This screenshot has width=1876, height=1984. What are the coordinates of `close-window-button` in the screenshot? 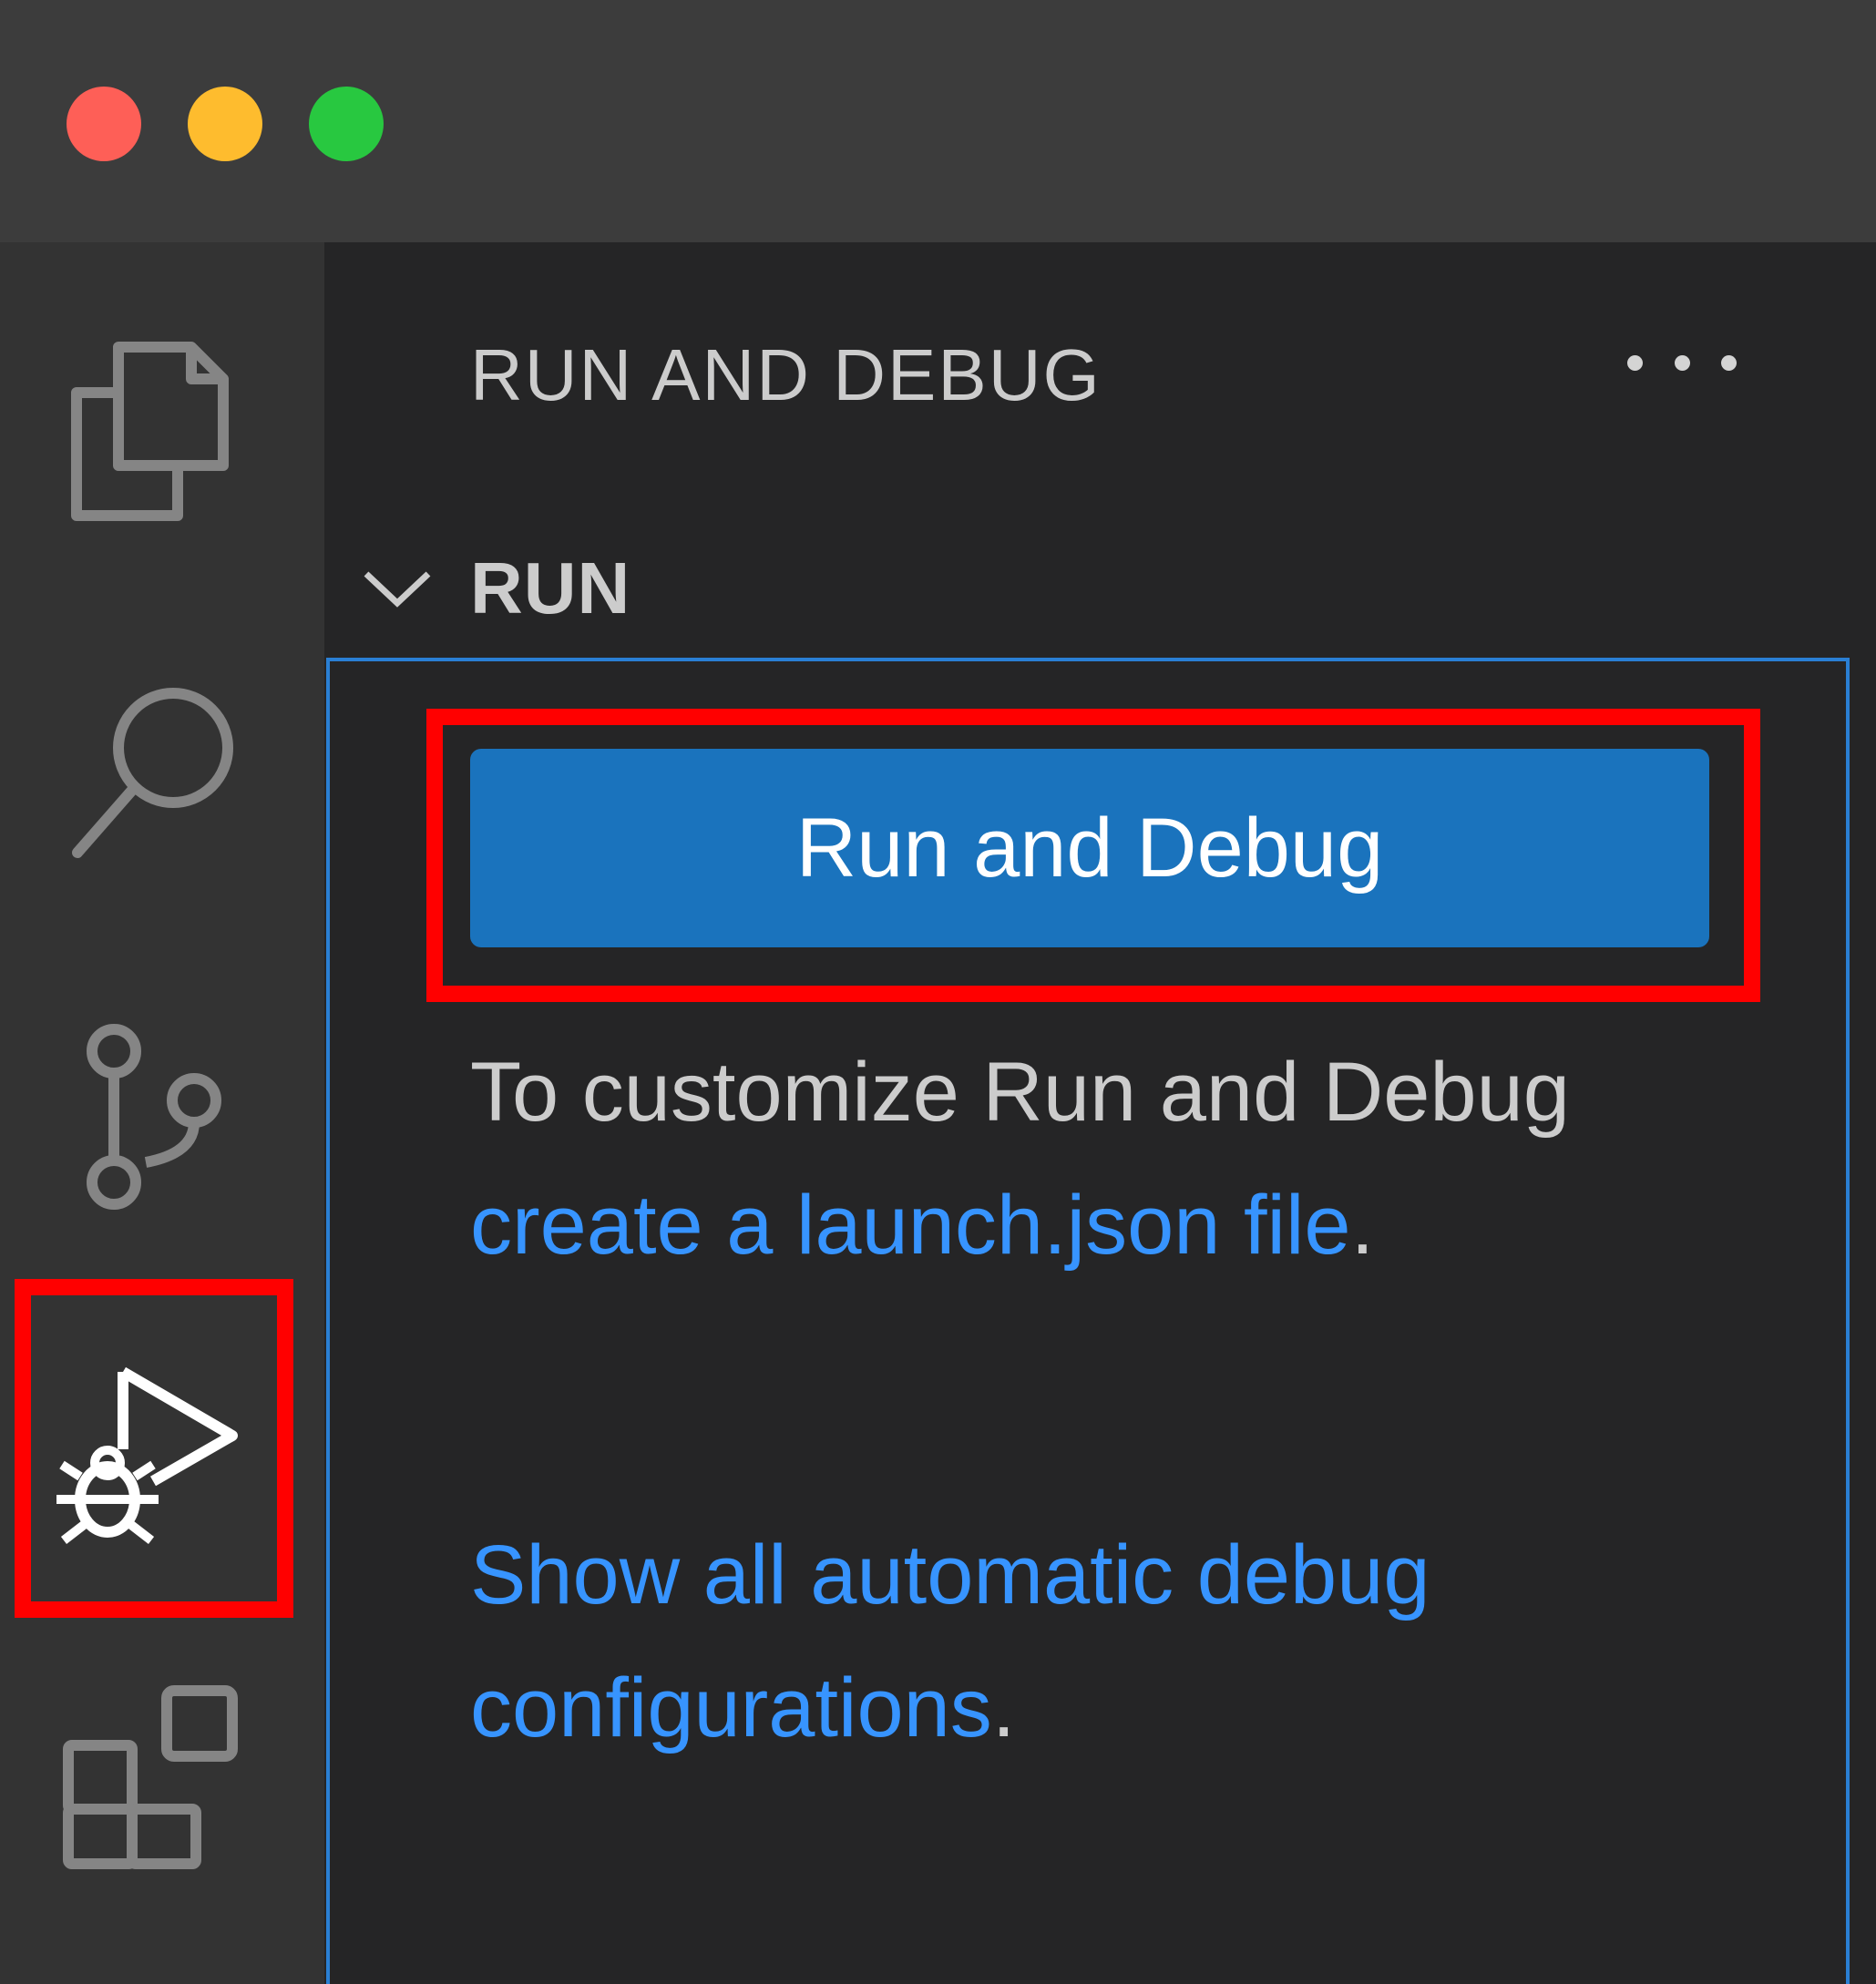 It's located at (104, 124).